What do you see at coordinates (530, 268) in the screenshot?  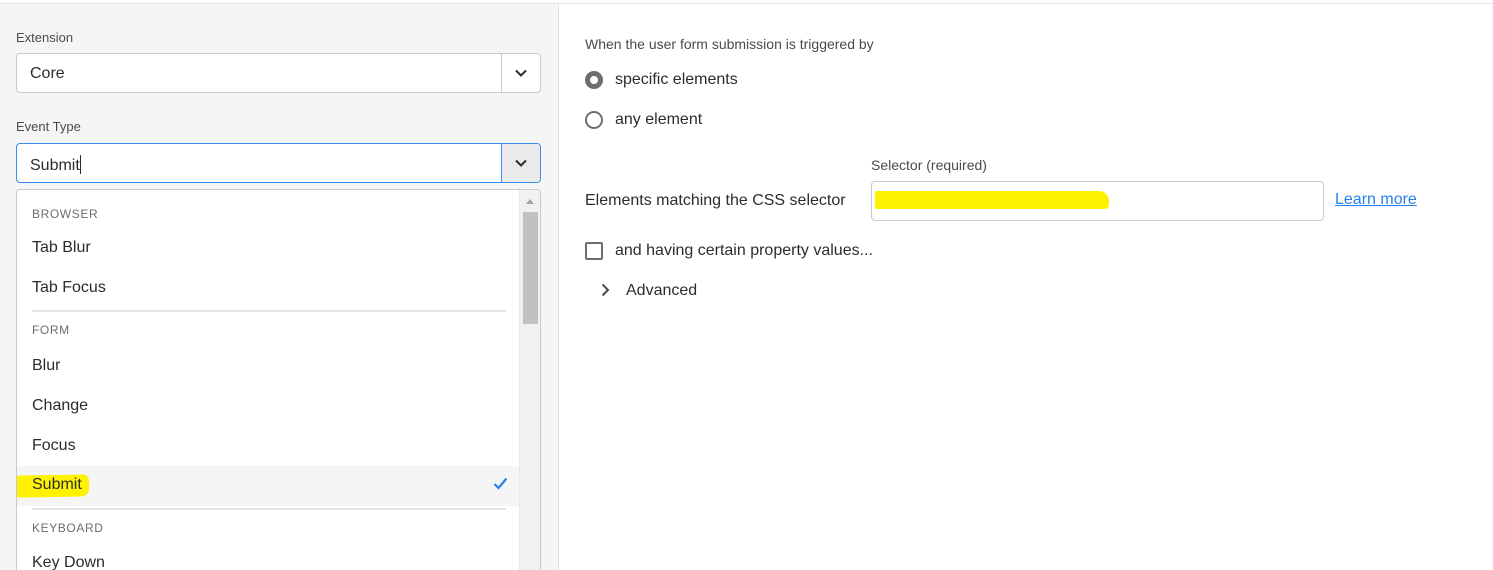 I see `scrollbar-thumb` at bounding box center [530, 268].